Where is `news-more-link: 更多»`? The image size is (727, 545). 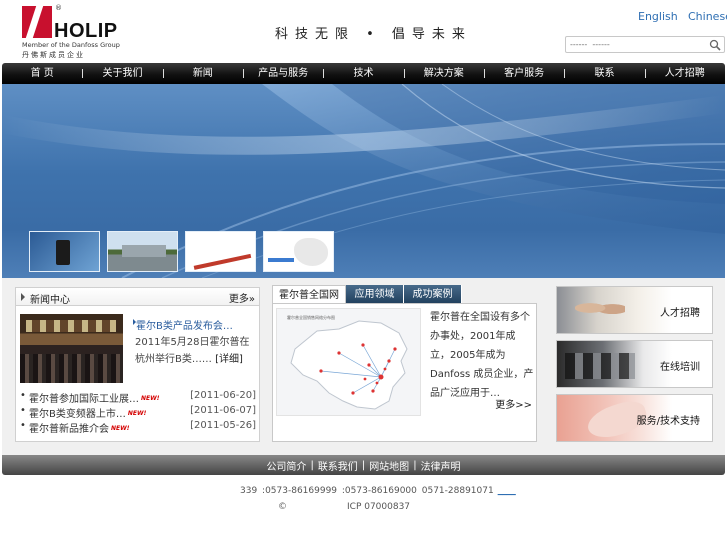
news-more-link: 更多» is located at coordinates (242, 297).